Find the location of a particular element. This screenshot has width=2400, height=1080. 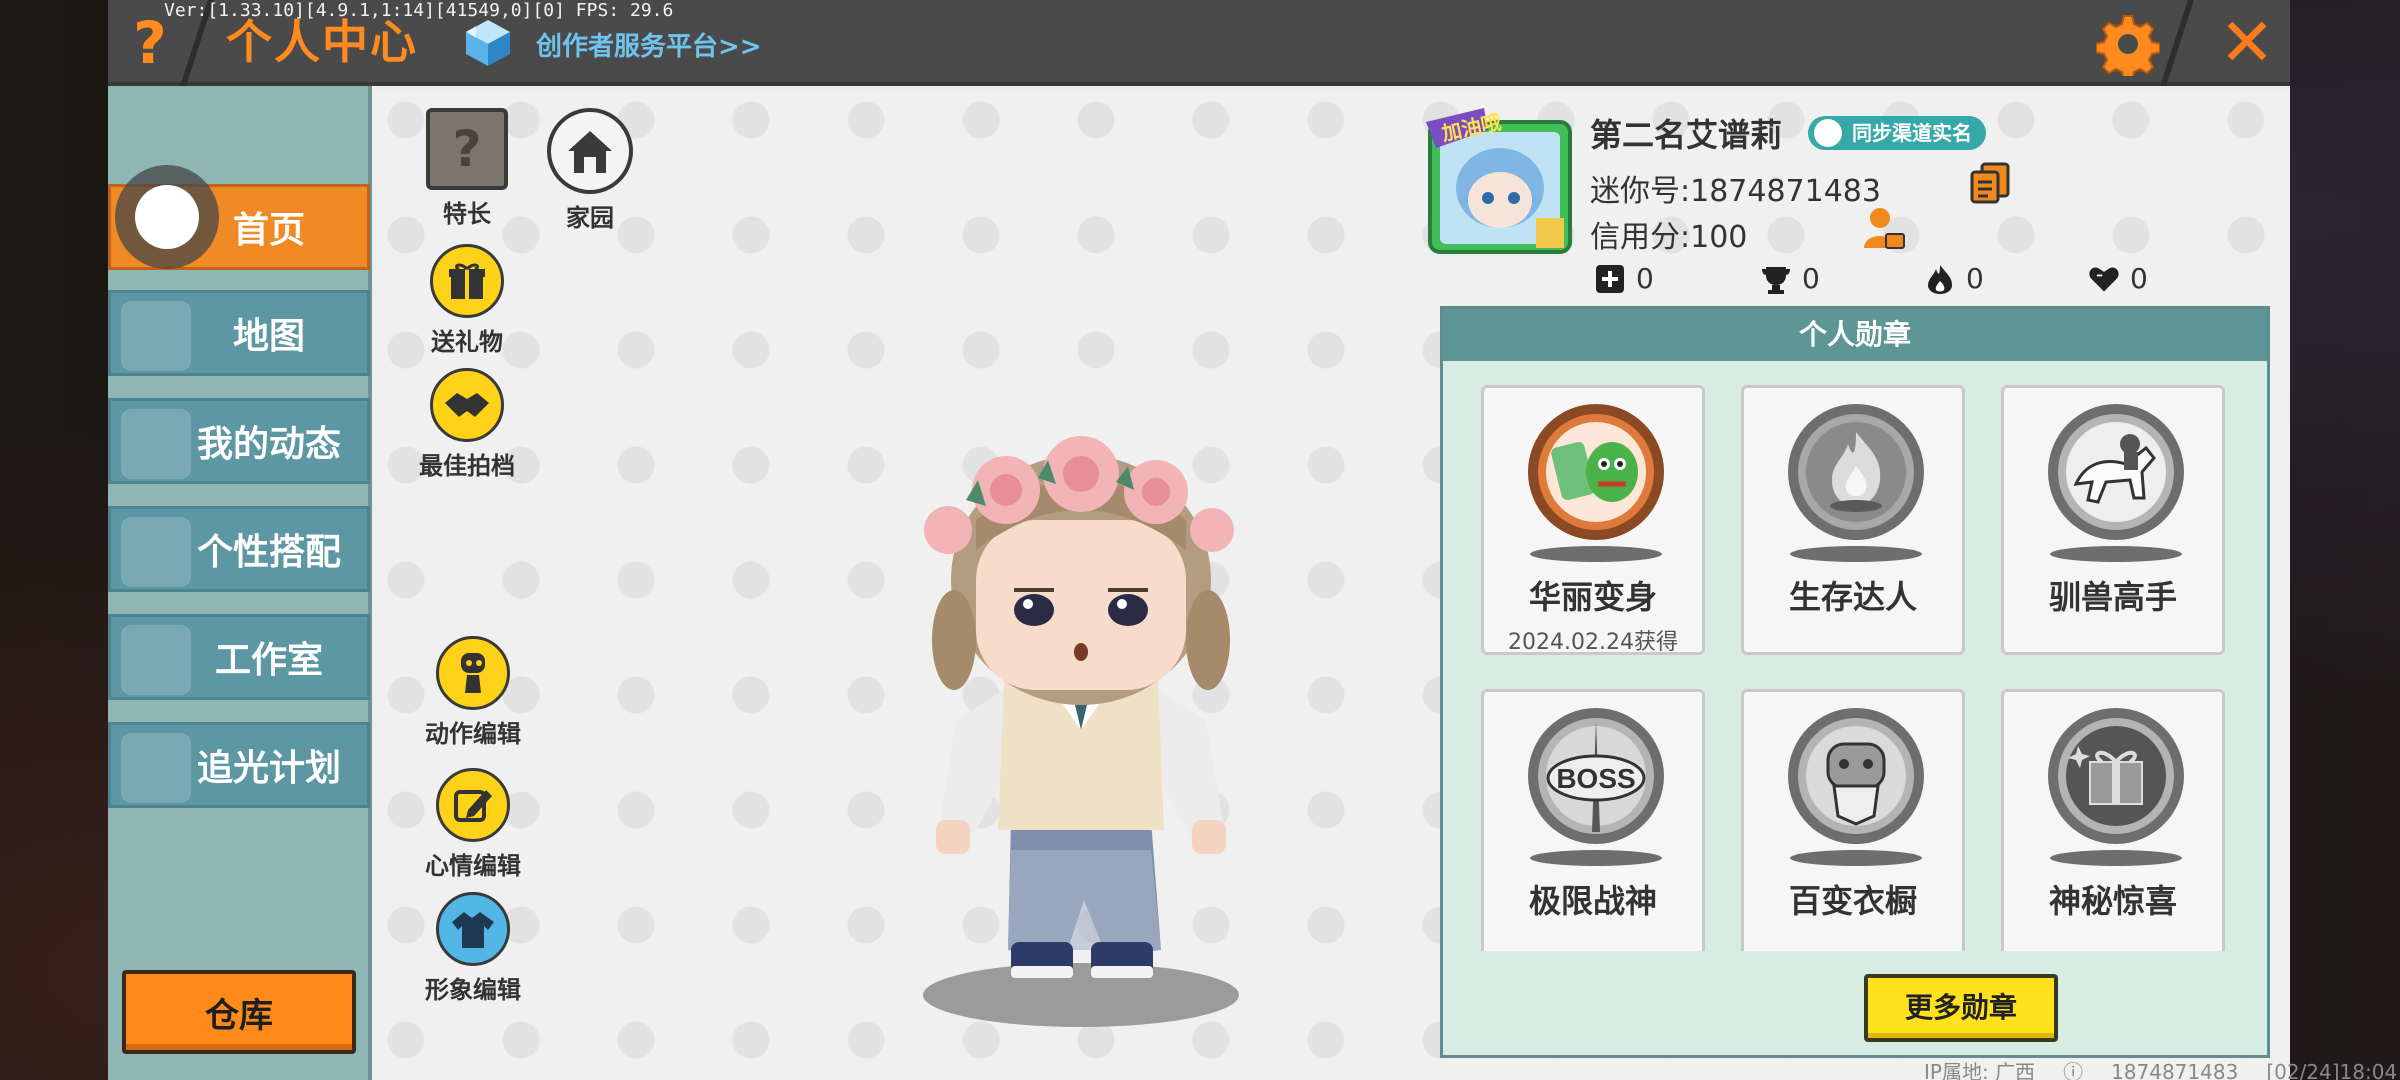

stat-fire: 0 is located at coordinates (1954, 278).